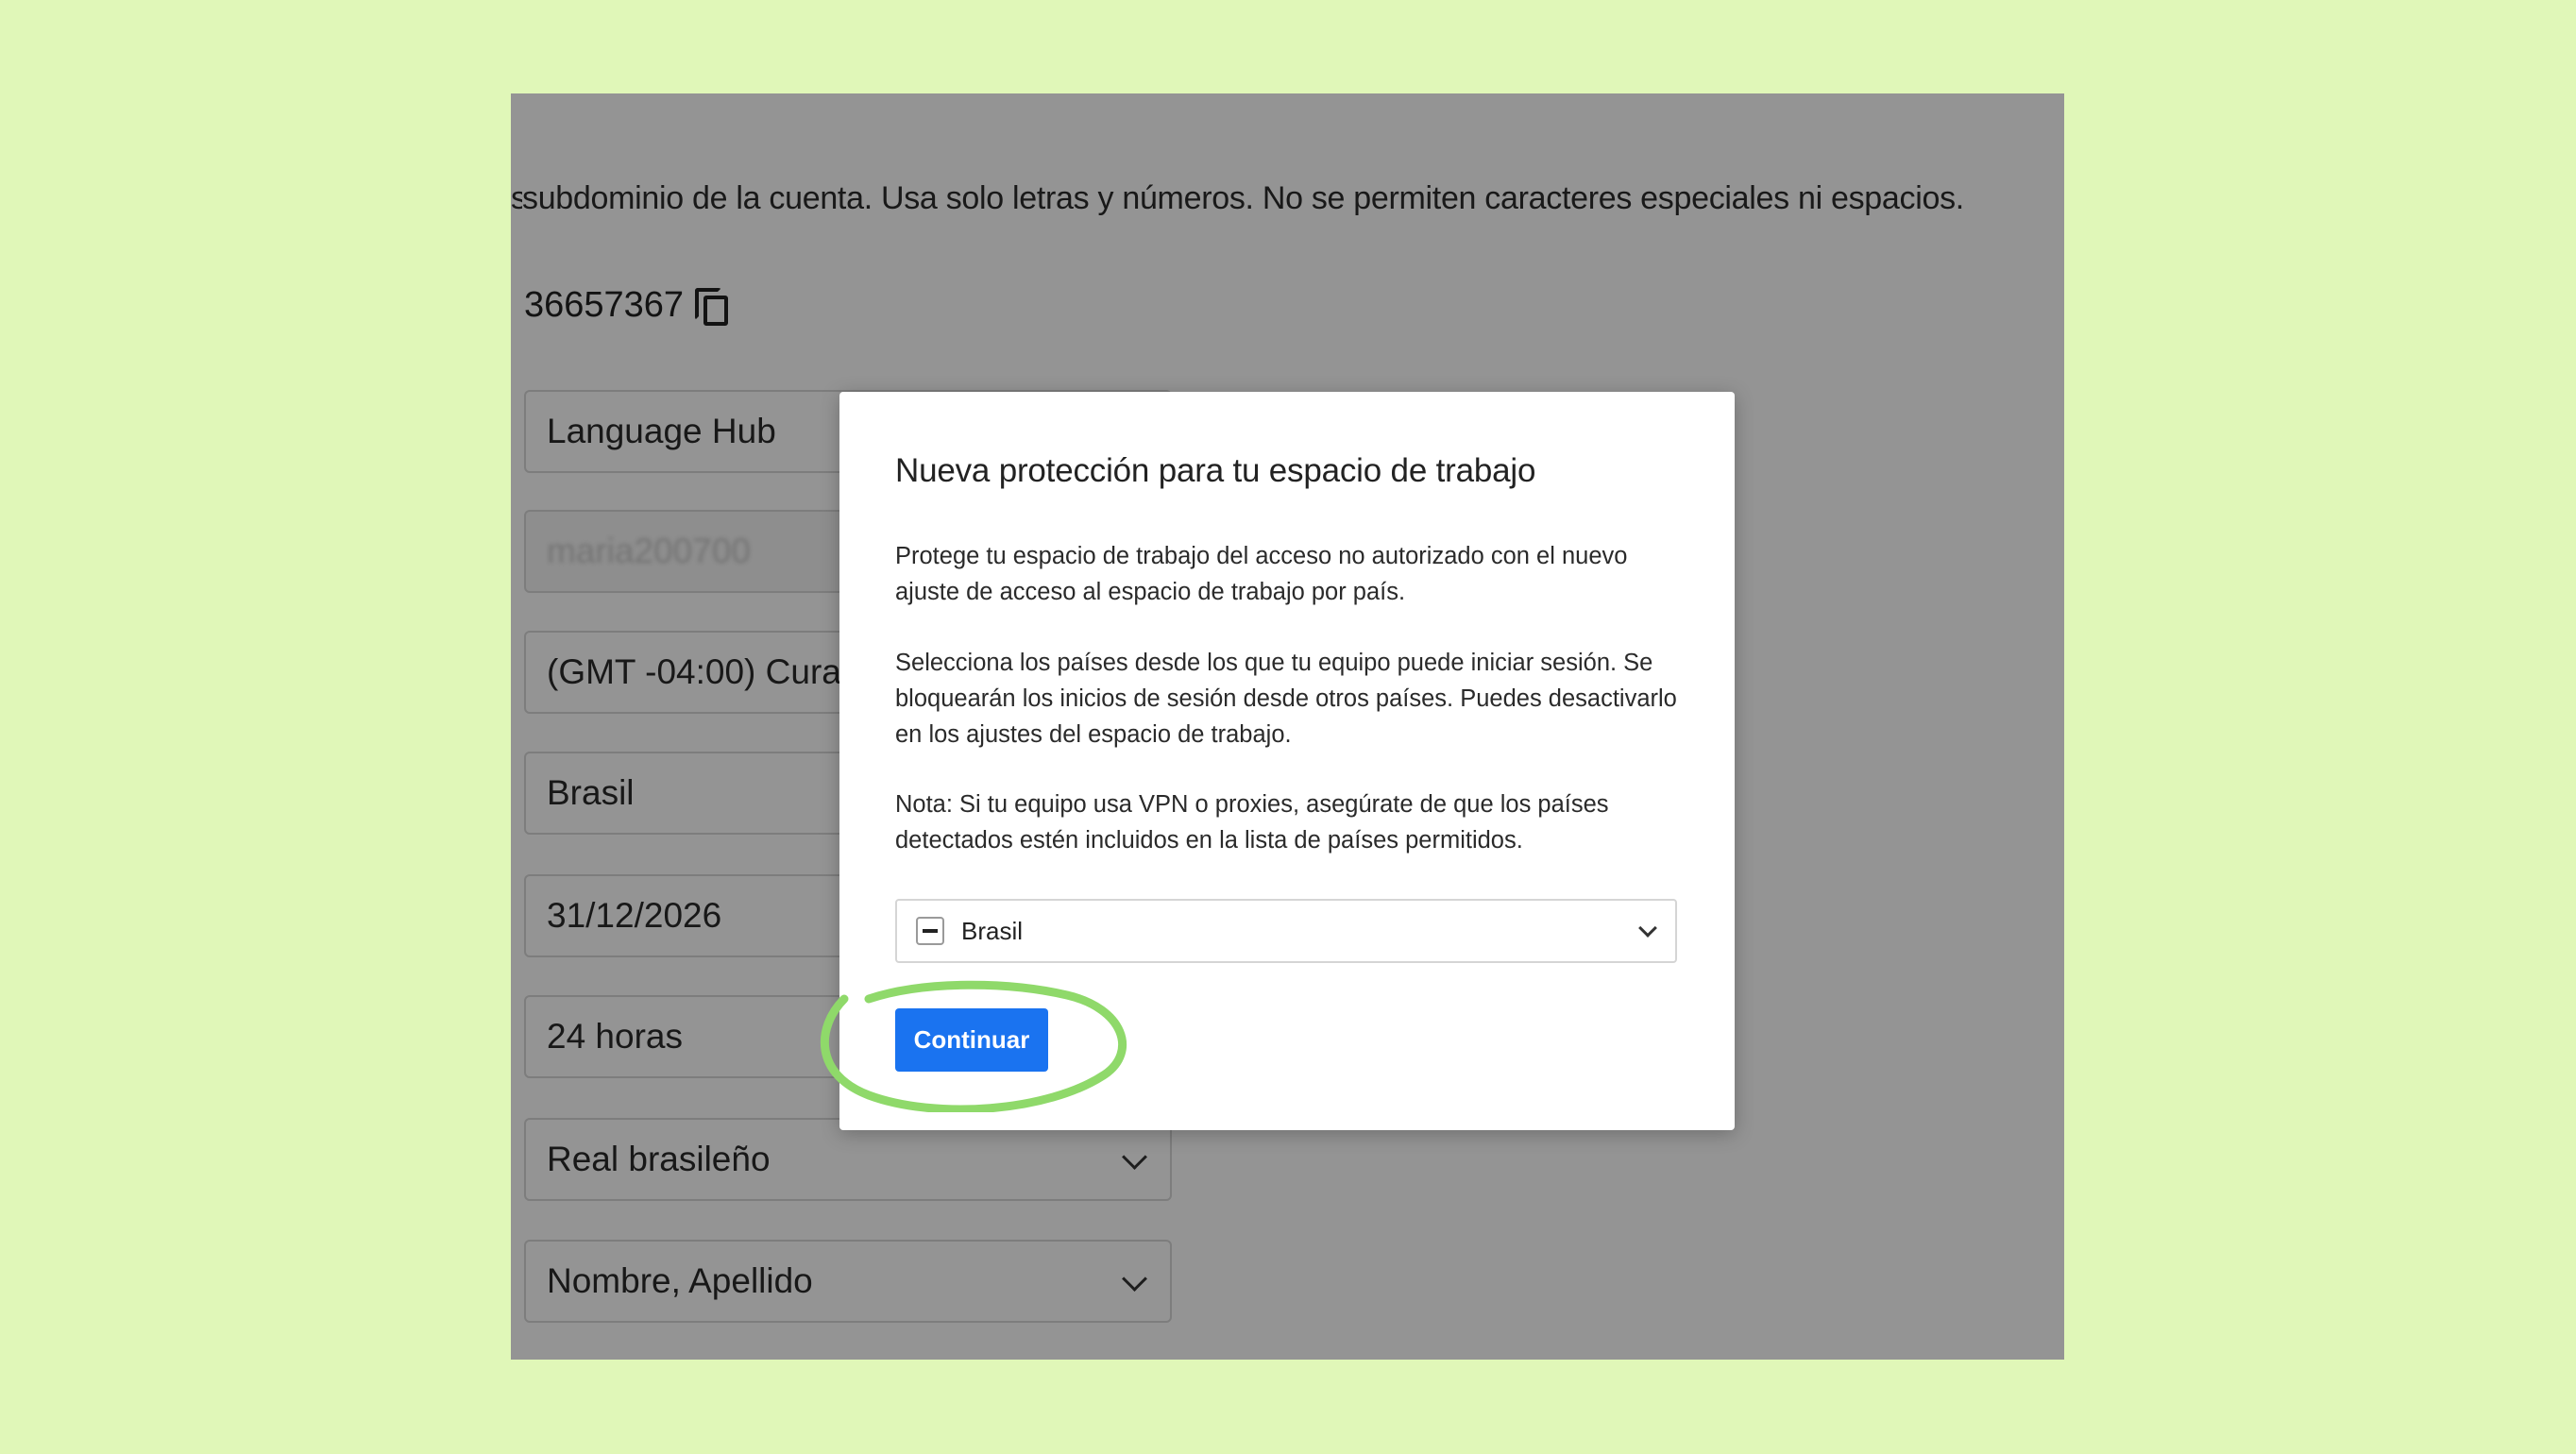  What do you see at coordinates (1647, 929) in the screenshot?
I see `chevron-down-icon` at bounding box center [1647, 929].